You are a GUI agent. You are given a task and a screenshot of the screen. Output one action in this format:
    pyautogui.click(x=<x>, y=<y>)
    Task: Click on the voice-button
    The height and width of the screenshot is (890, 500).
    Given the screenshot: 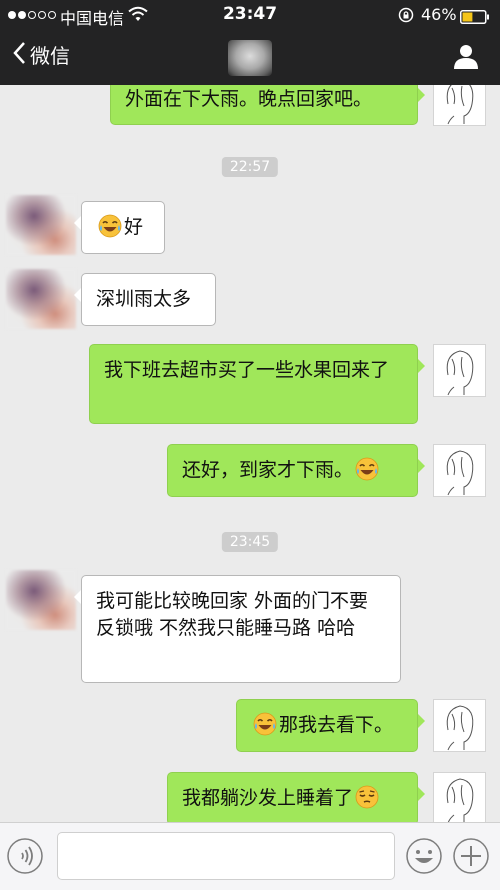 What is the action you would take?
    pyautogui.click(x=25, y=858)
    